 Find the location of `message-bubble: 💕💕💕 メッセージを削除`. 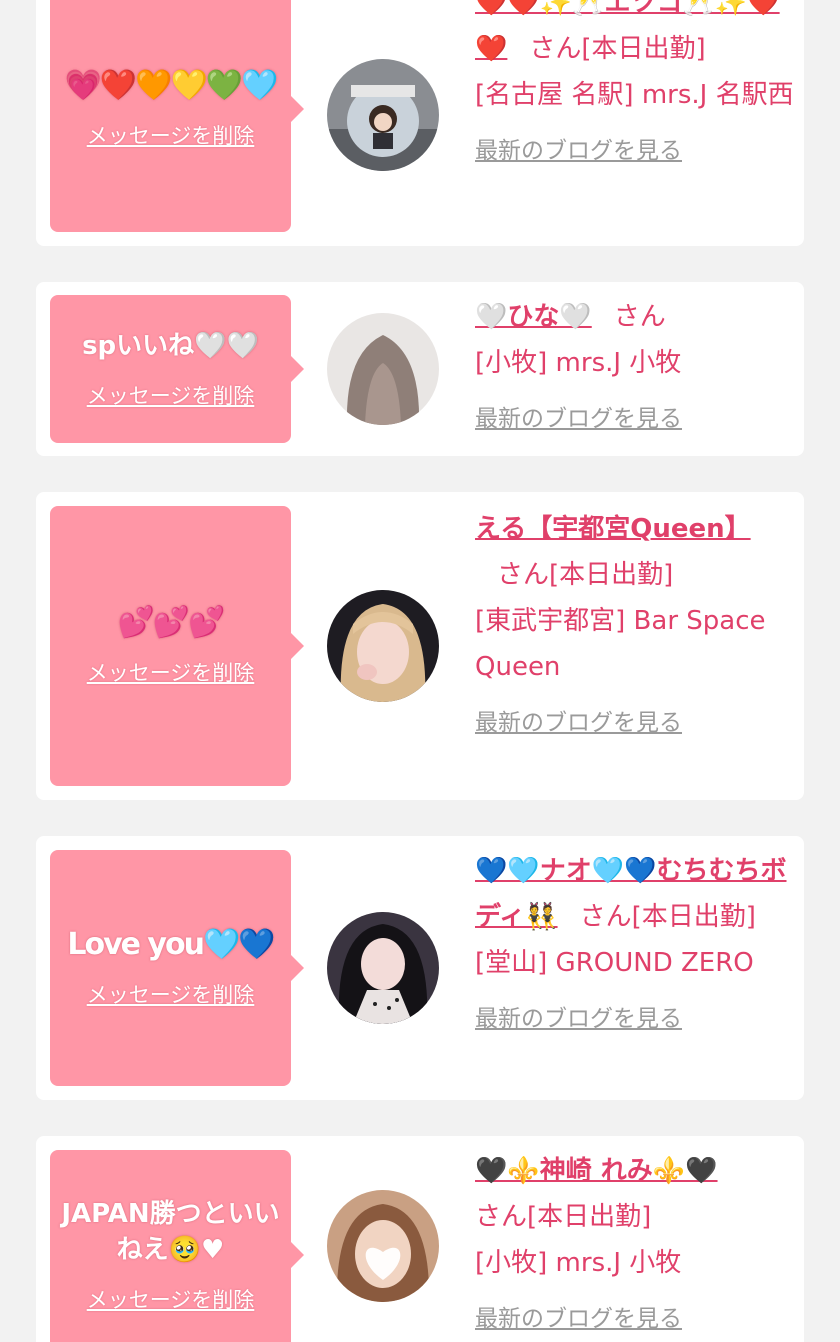

message-bubble: 💕💕💕 メッセージを削除 is located at coordinates (177, 646).